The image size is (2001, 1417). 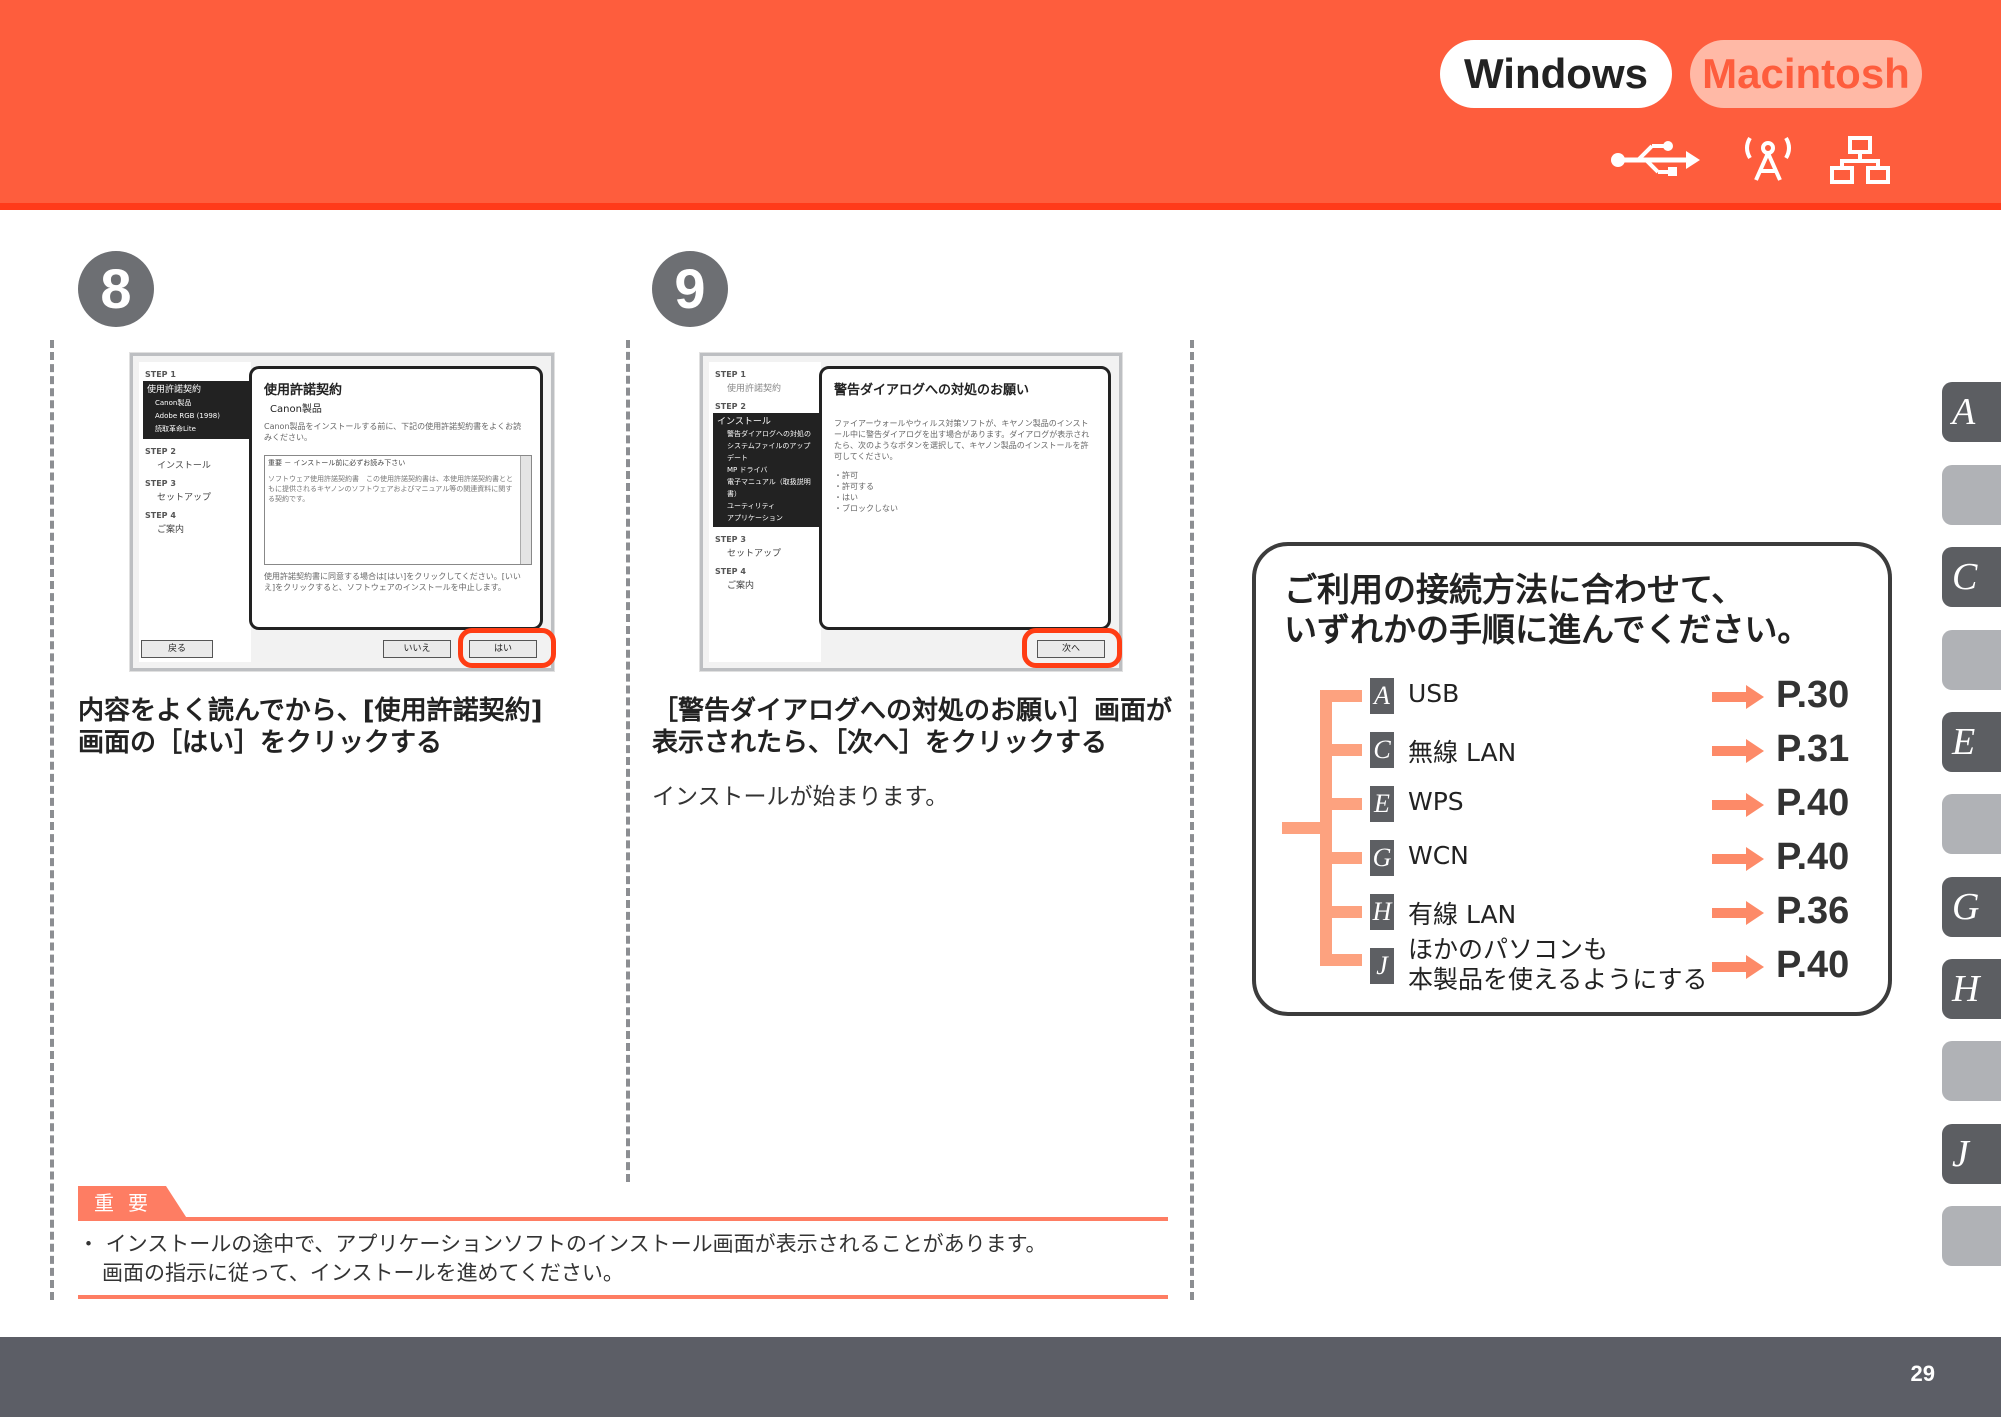 What do you see at coordinates (751, 506) in the screenshot?
I see `sidebar-item-utility: ユーティリティ` at bounding box center [751, 506].